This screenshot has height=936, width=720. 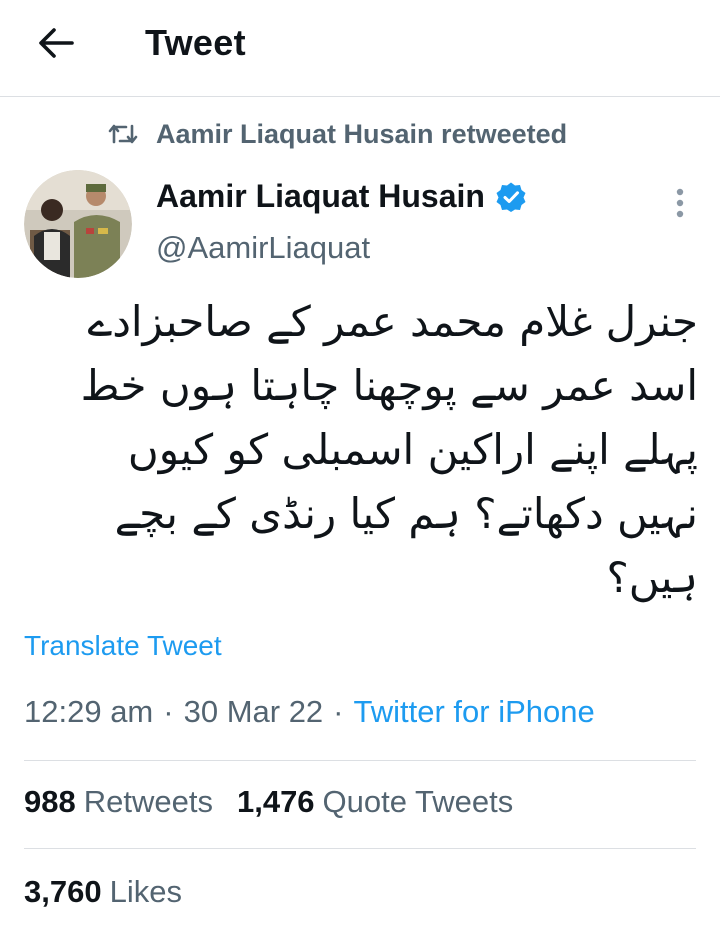 I want to click on engagement-stats: 988 Retweets 1,476 Quote Tweets, so click(x=268, y=802).